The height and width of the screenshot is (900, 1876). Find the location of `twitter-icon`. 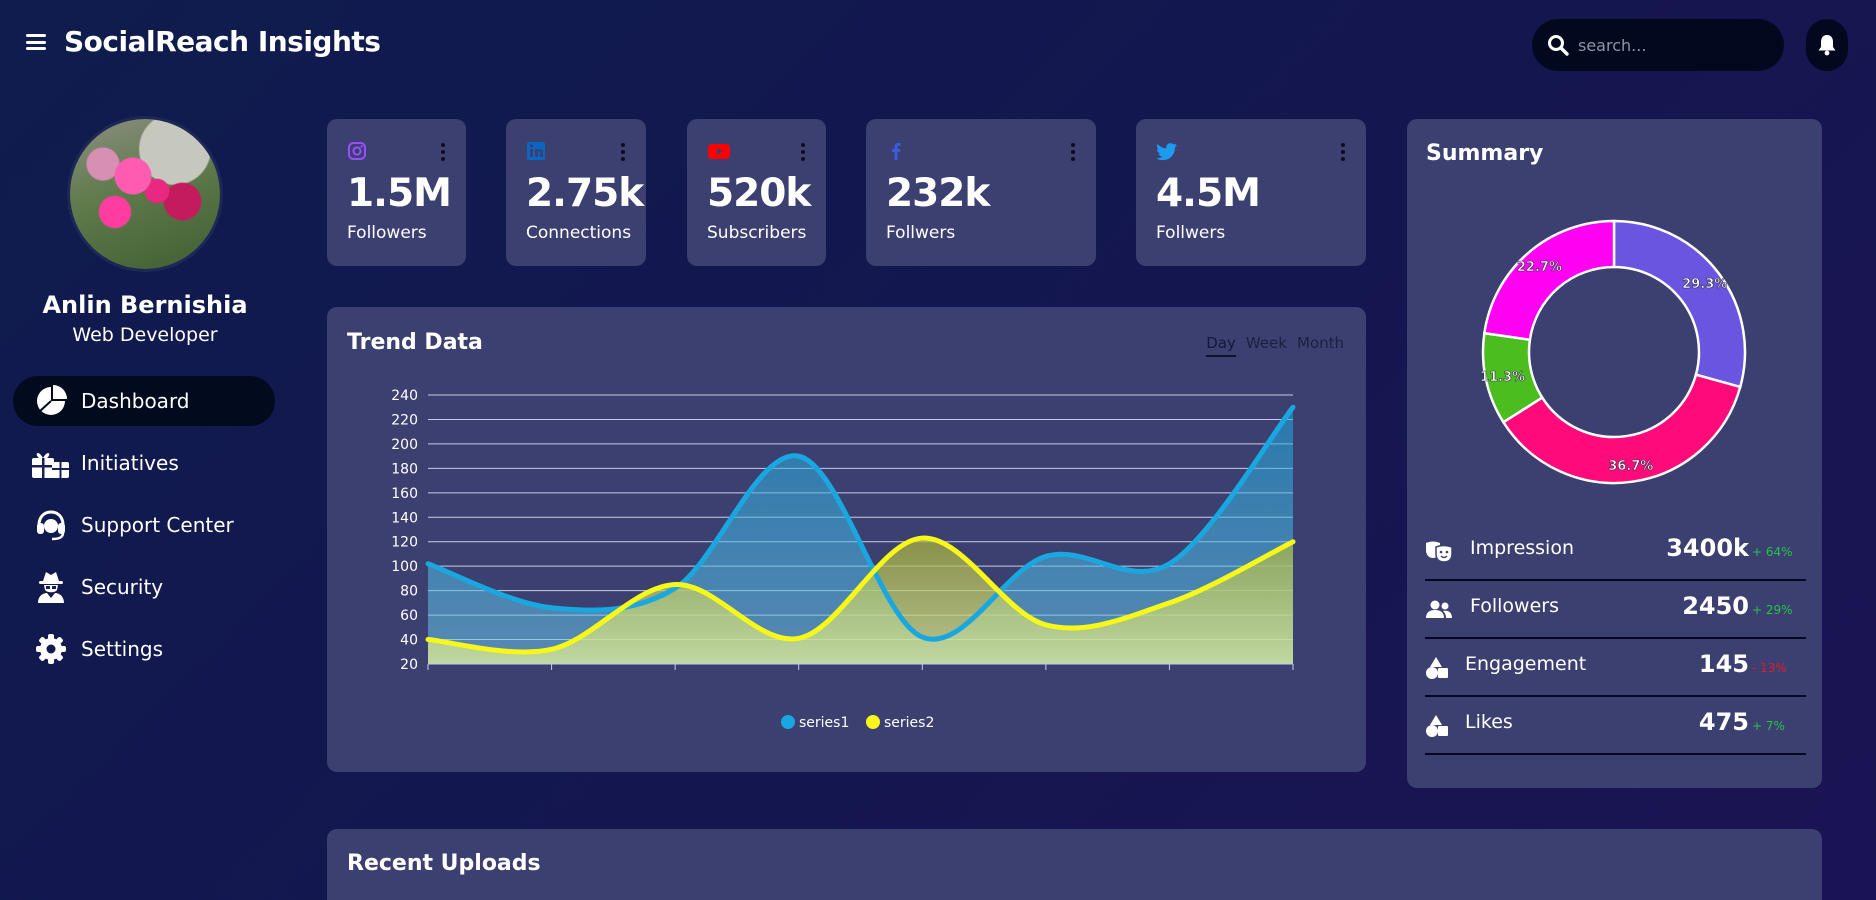

twitter-icon is located at coordinates (1167, 152).